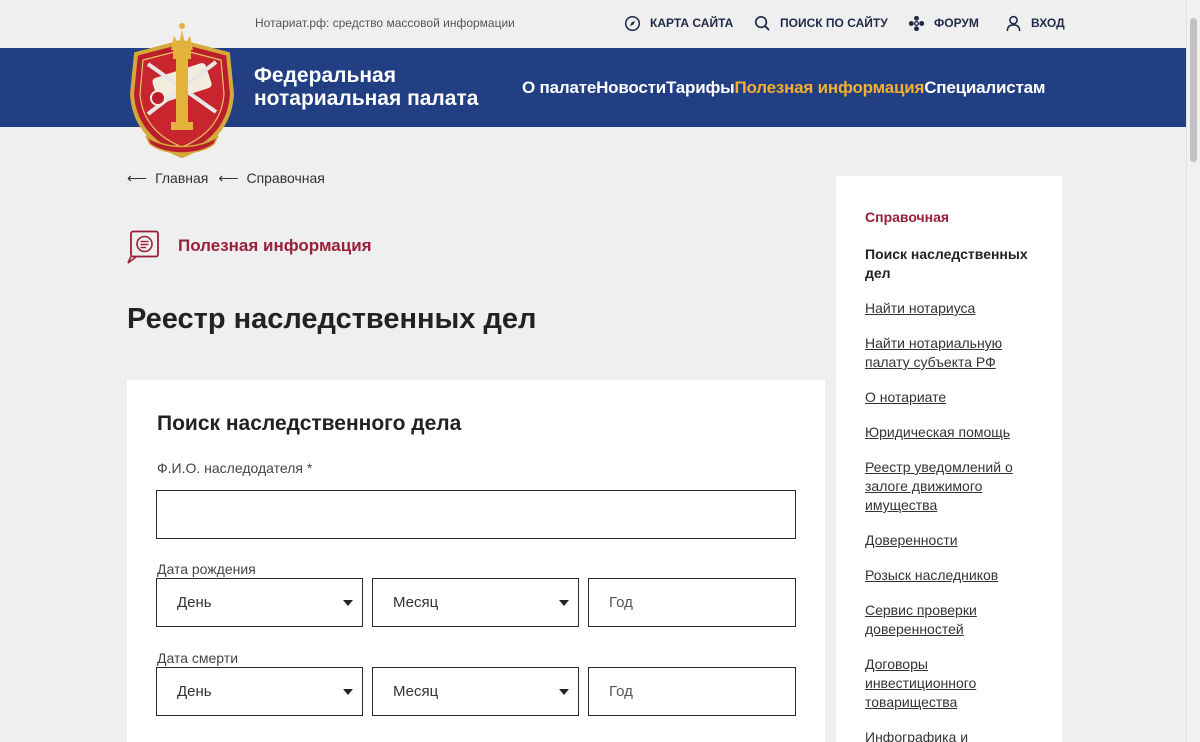 The image size is (1200, 742). I want to click on nav-specialists: Специалистам, so click(984, 88).